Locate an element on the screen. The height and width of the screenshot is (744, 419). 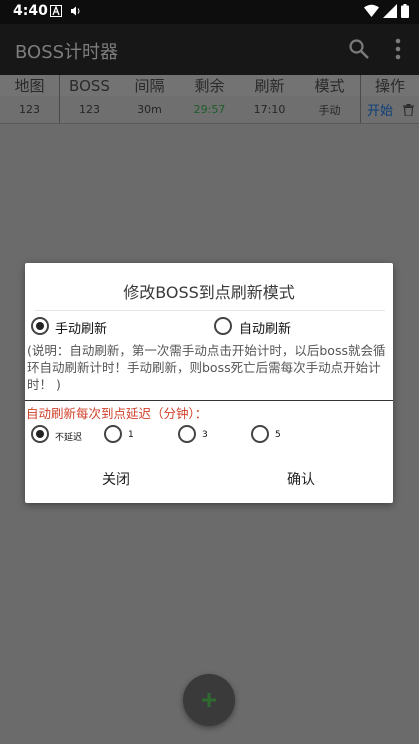
cell-interval: 30m is located at coordinates (149, 109).